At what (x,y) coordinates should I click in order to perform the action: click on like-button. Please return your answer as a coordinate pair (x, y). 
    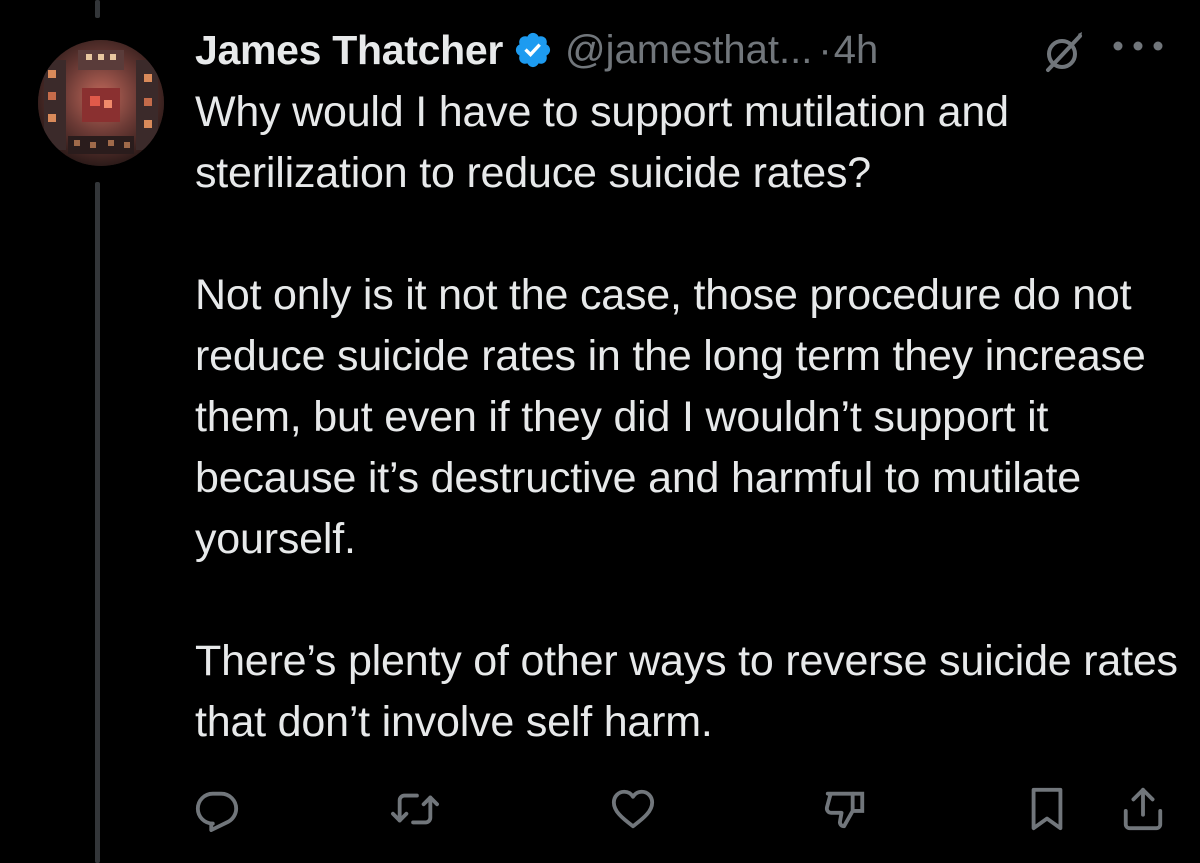
    Looking at the image, I should click on (633, 809).